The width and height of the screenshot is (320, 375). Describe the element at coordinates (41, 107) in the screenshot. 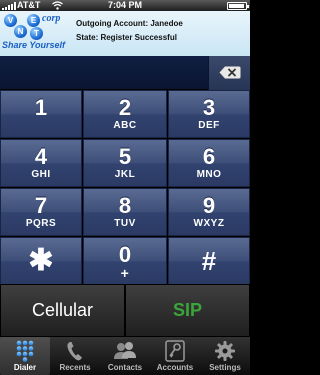

I see `key-digit: 1` at that location.